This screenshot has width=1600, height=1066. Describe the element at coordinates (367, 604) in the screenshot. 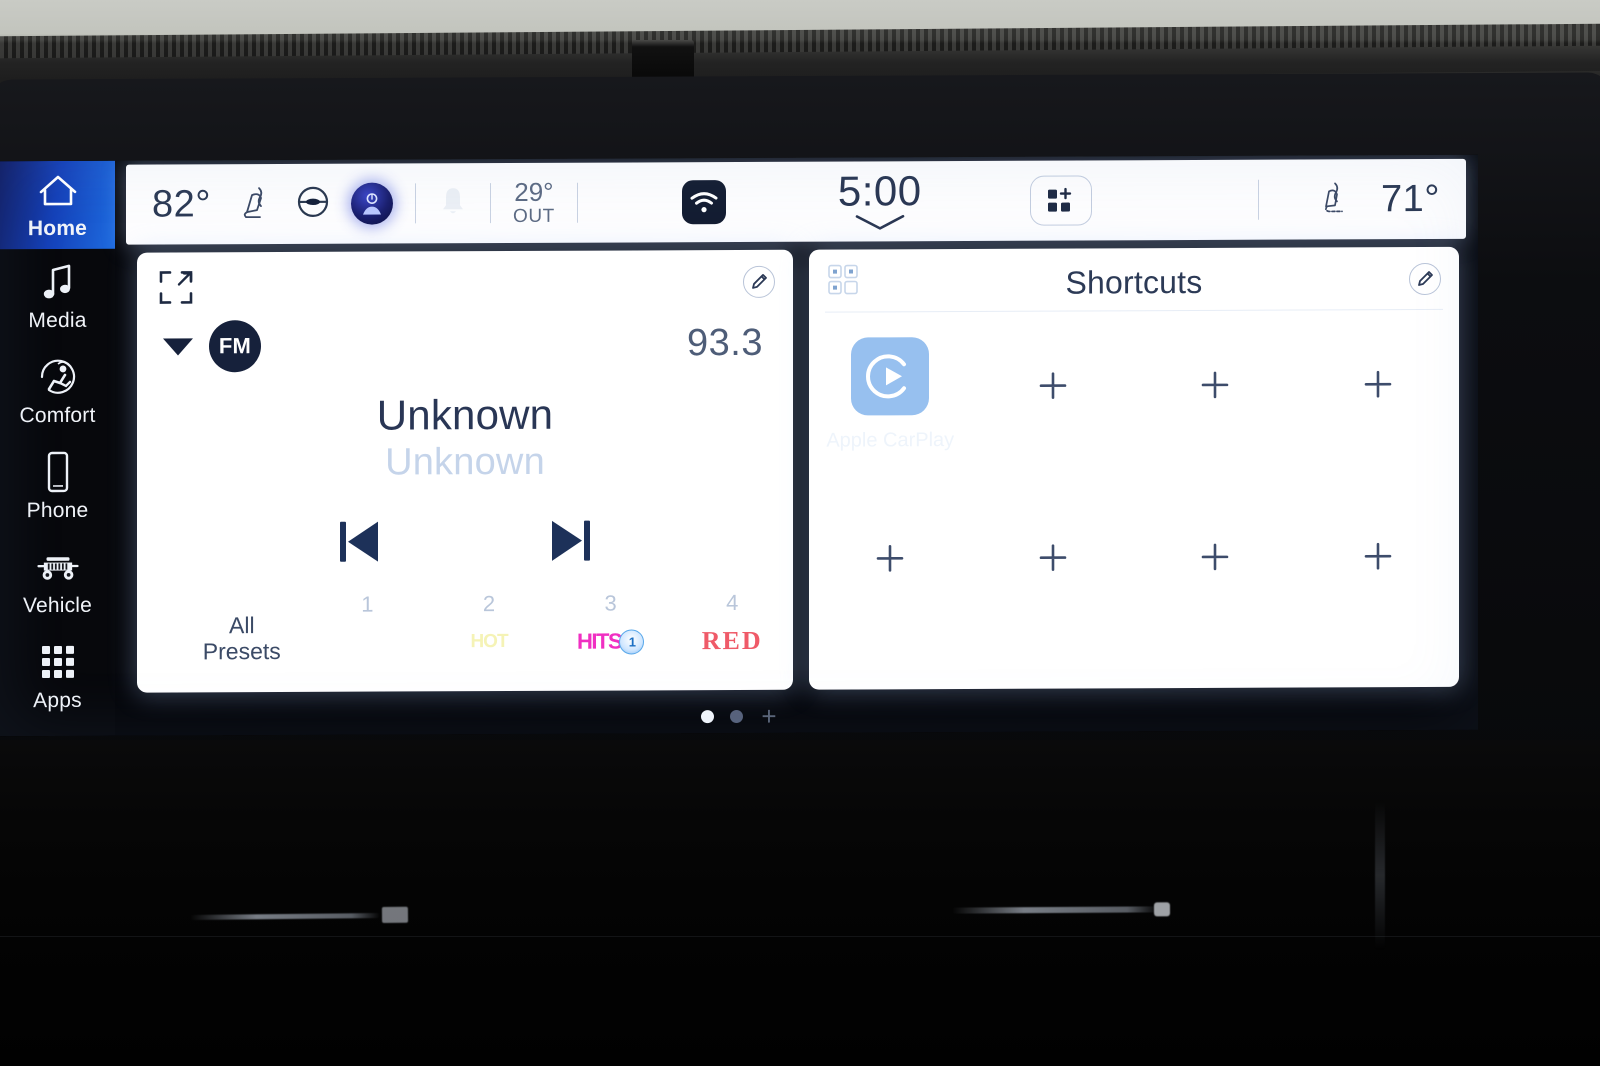

I see `preset-number: 1` at that location.